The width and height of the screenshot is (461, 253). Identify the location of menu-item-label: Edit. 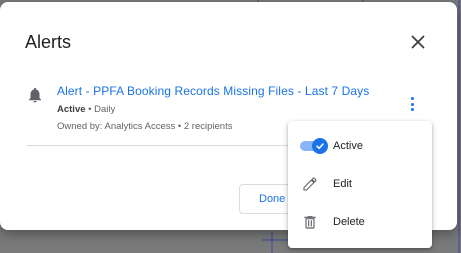
(342, 184).